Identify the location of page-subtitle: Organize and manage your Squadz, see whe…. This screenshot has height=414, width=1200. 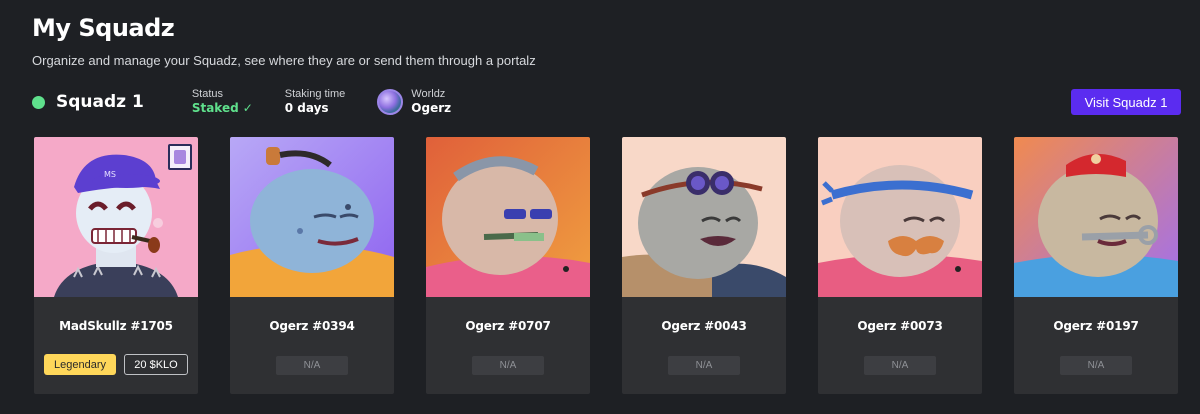
(284, 60).